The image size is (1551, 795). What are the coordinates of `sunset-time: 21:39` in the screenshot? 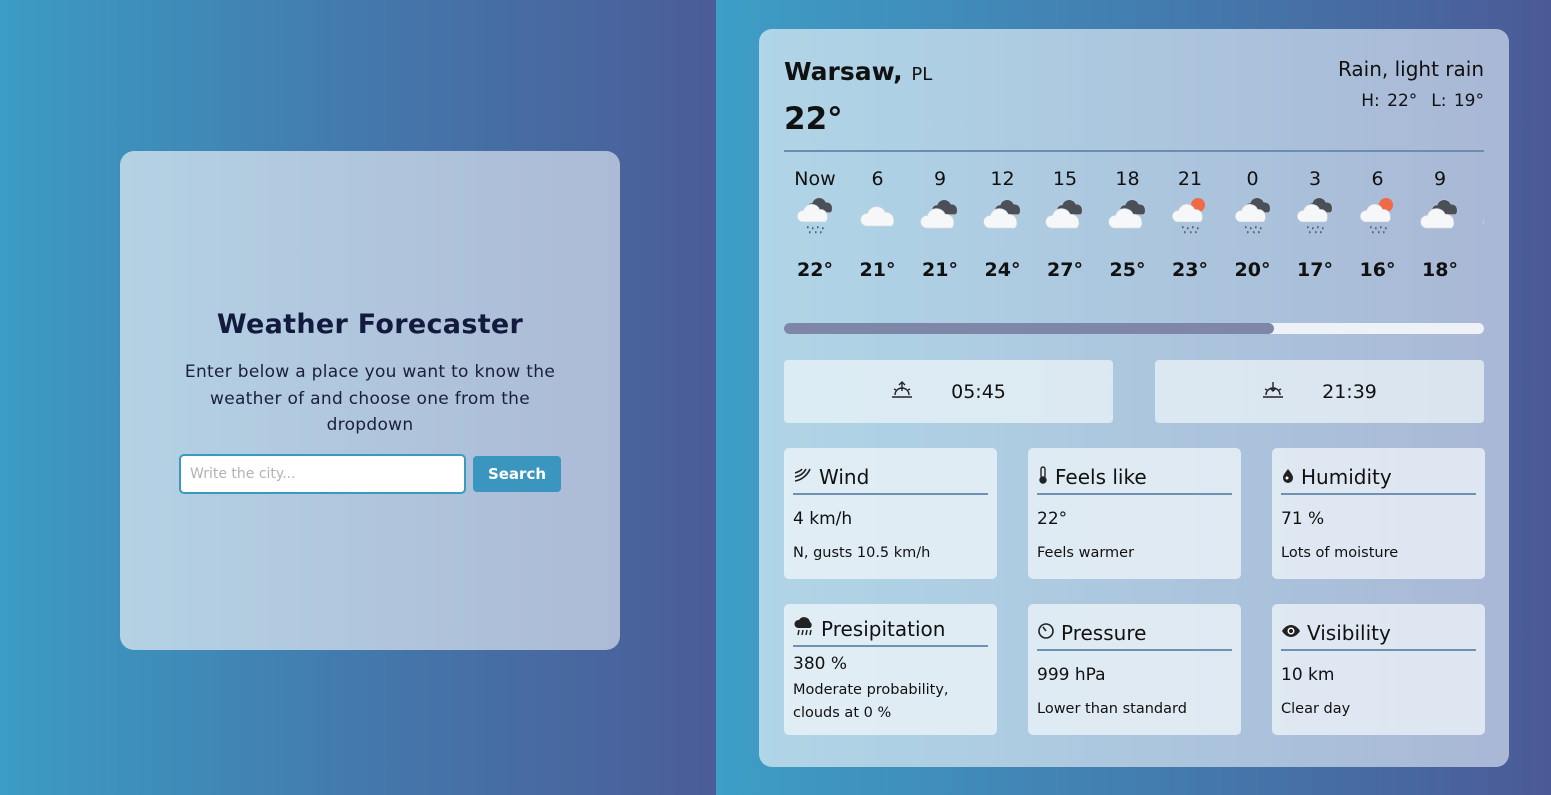 It's located at (1349, 391).